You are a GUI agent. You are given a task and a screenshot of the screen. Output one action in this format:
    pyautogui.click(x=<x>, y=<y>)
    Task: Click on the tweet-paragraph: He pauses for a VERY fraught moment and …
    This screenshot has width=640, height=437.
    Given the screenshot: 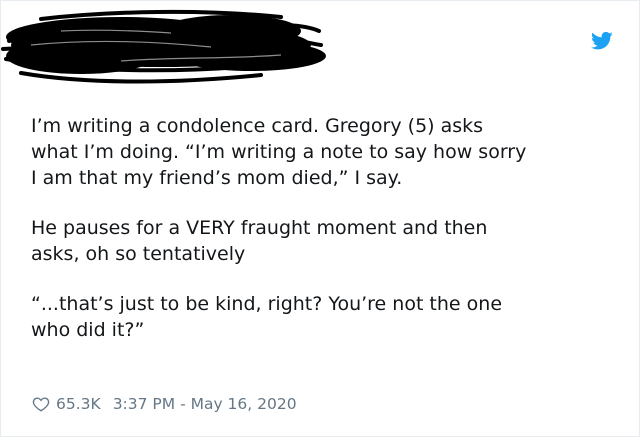 What is the action you would take?
    pyautogui.click(x=259, y=241)
    